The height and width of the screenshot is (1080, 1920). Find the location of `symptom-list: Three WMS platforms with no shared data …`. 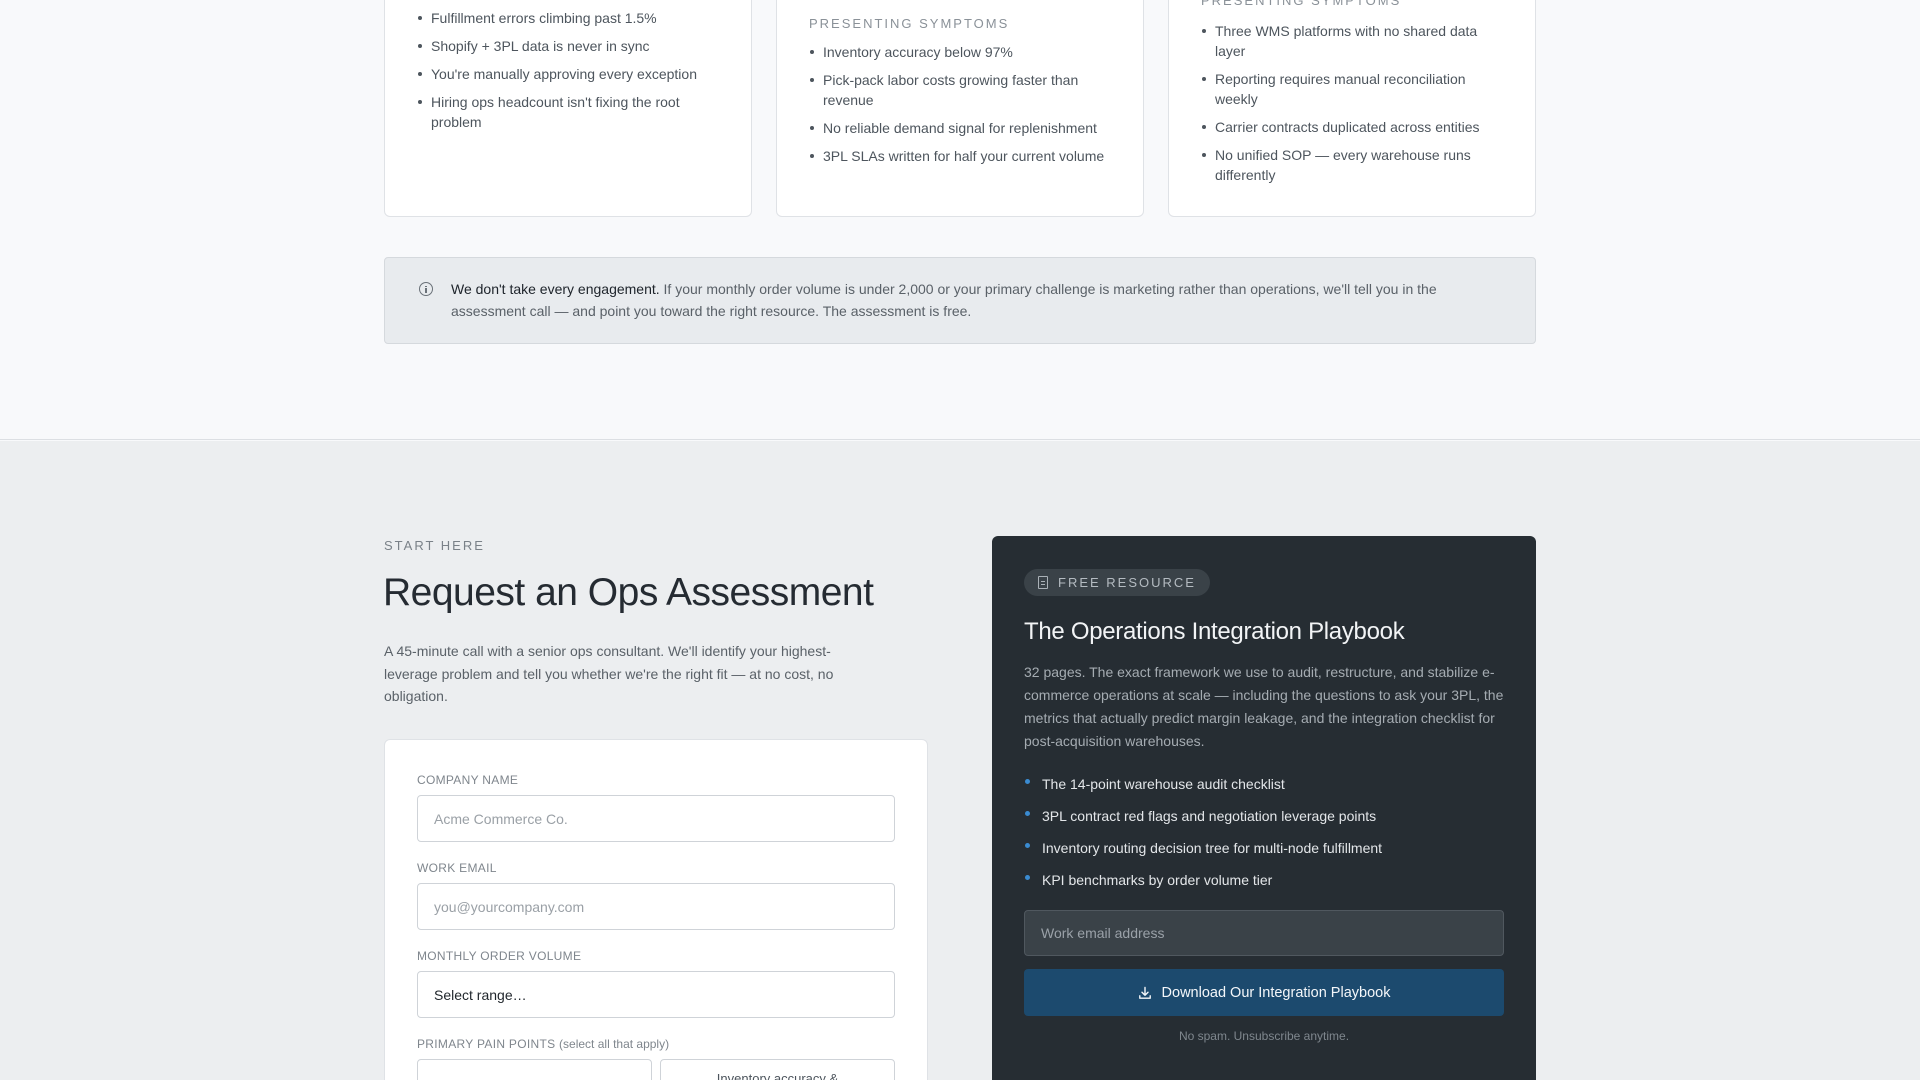

symptom-list: Three WMS platforms with no shared data … is located at coordinates (1356, 107).